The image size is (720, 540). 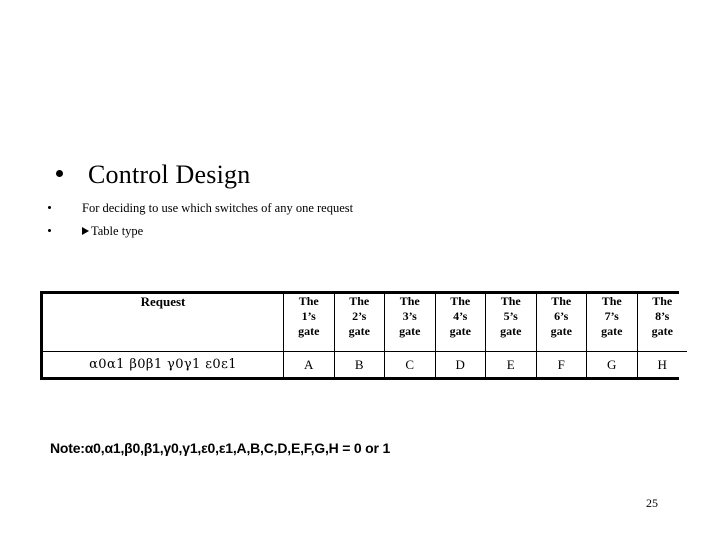 I want to click on column-header-gate-3: The 3’s gate, so click(x=410, y=323).